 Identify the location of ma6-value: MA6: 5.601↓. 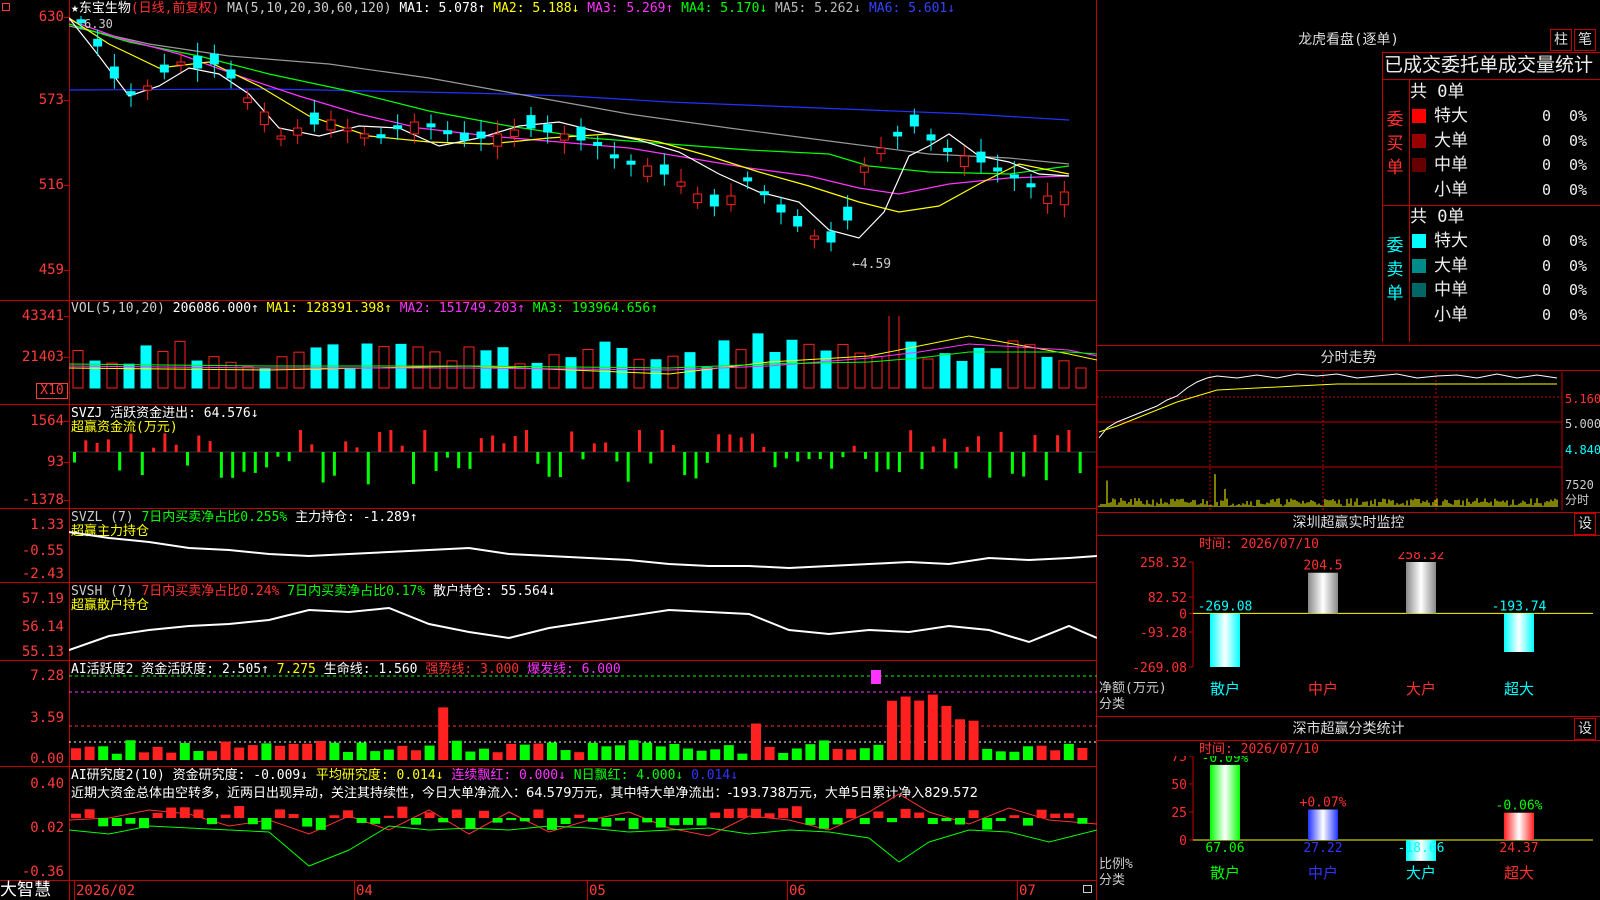
(912, 8).